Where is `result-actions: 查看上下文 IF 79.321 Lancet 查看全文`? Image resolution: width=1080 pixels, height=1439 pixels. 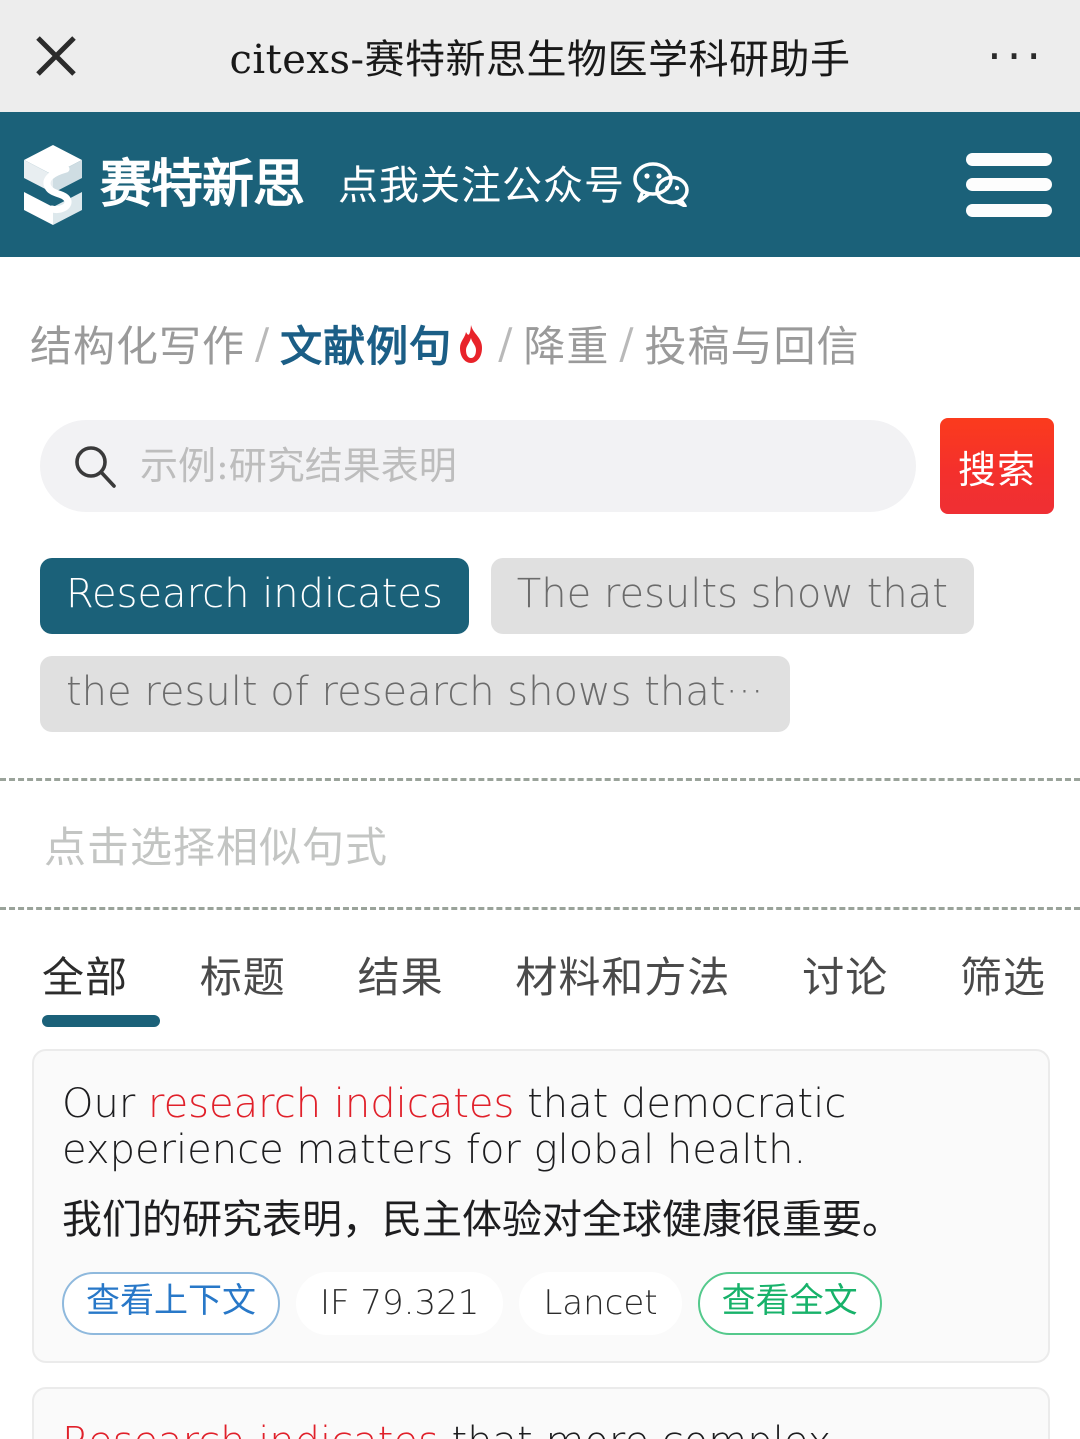 result-actions: 查看上下文 IF 79.321 Lancet 查看全文 is located at coordinates (541, 1303).